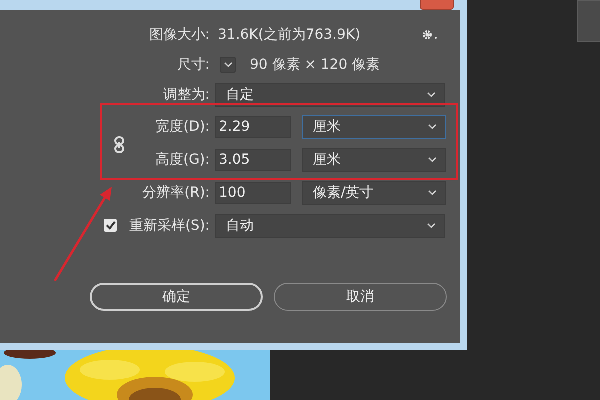 Image resolution: width=600 pixels, height=400 pixels. I want to click on fit-to-dropdown: 自定, so click(330, 95).